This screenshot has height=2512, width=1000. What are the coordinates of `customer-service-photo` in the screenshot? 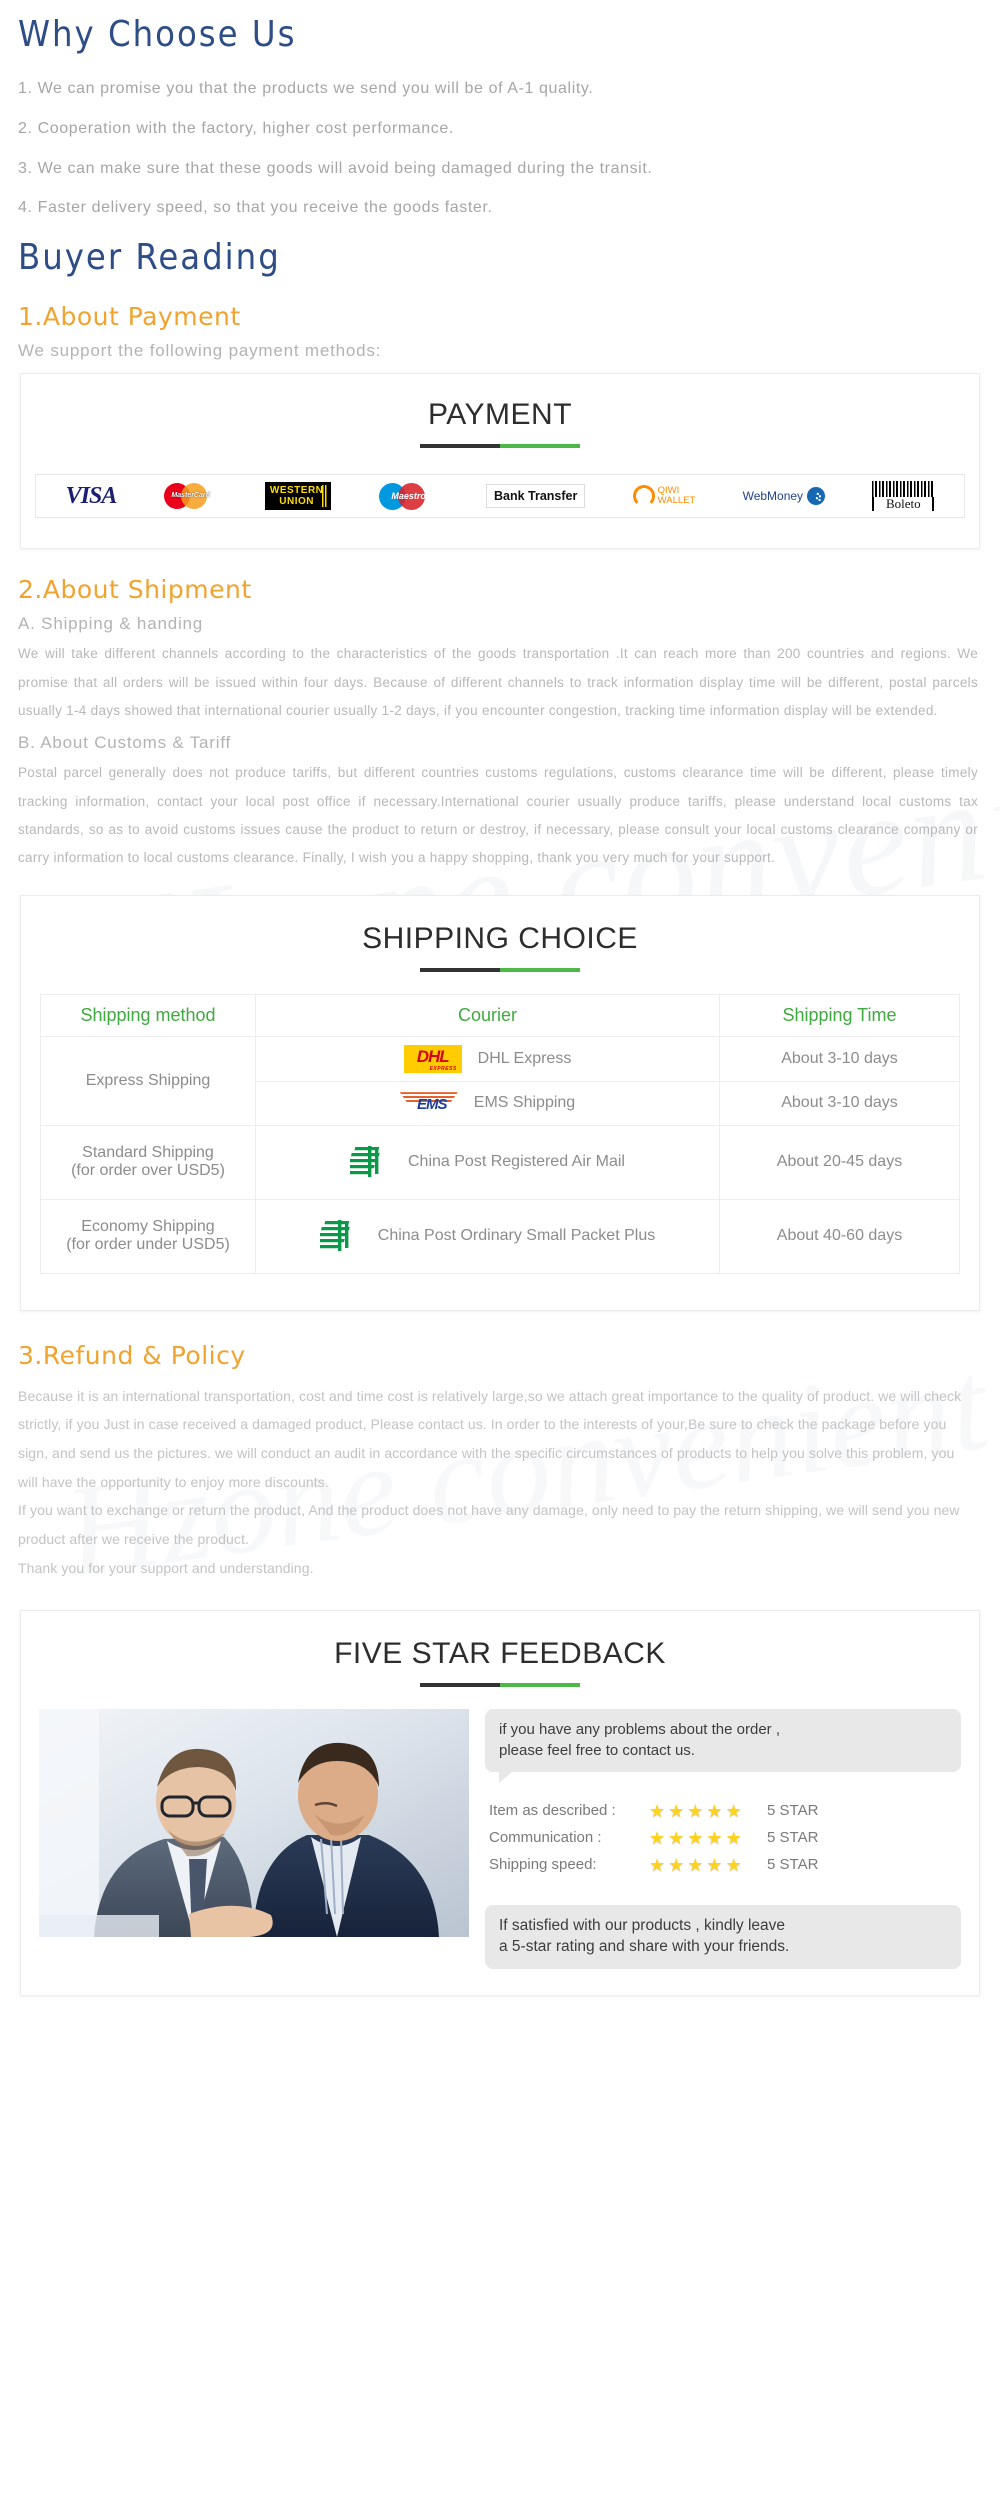 It's located at (254, 1823).